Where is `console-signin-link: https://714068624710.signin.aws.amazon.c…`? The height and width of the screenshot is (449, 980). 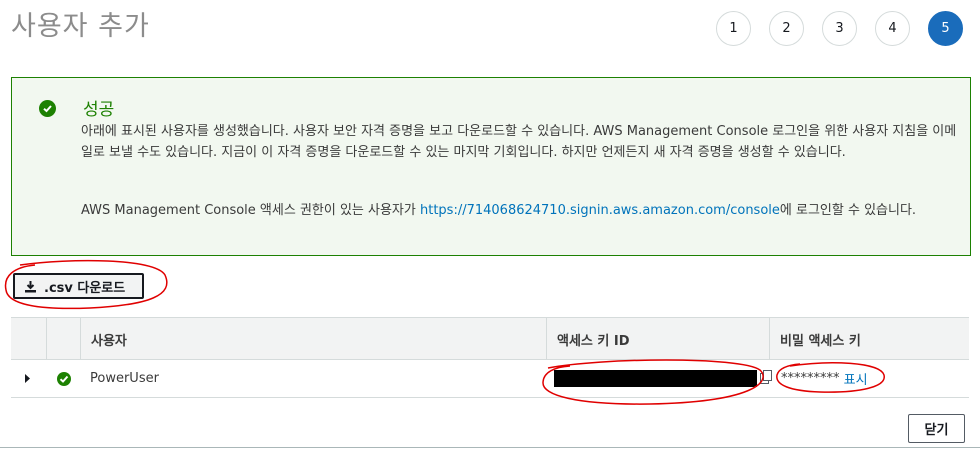 console-signin-link: https://714068624710.signin.aws.amazon.c… is located at coordinates (600, 210).